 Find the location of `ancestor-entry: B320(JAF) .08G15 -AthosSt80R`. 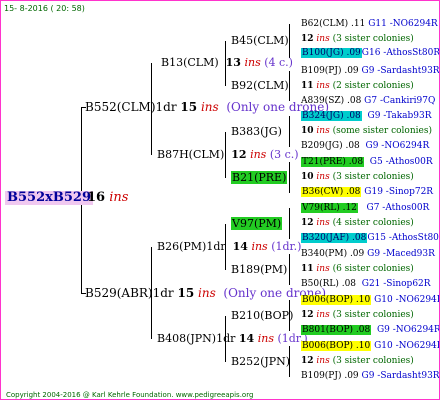

ancestor-entry: B320(JAF) .08G15 -AthosSt80R is located at coordinates (370, 238).